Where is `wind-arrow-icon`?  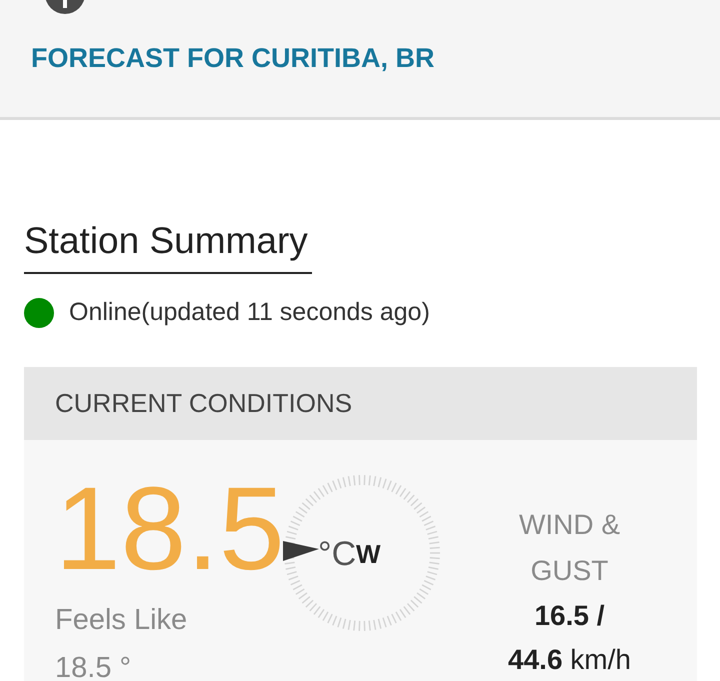
wind-arrow-icon is located at coordinates (301, 550).